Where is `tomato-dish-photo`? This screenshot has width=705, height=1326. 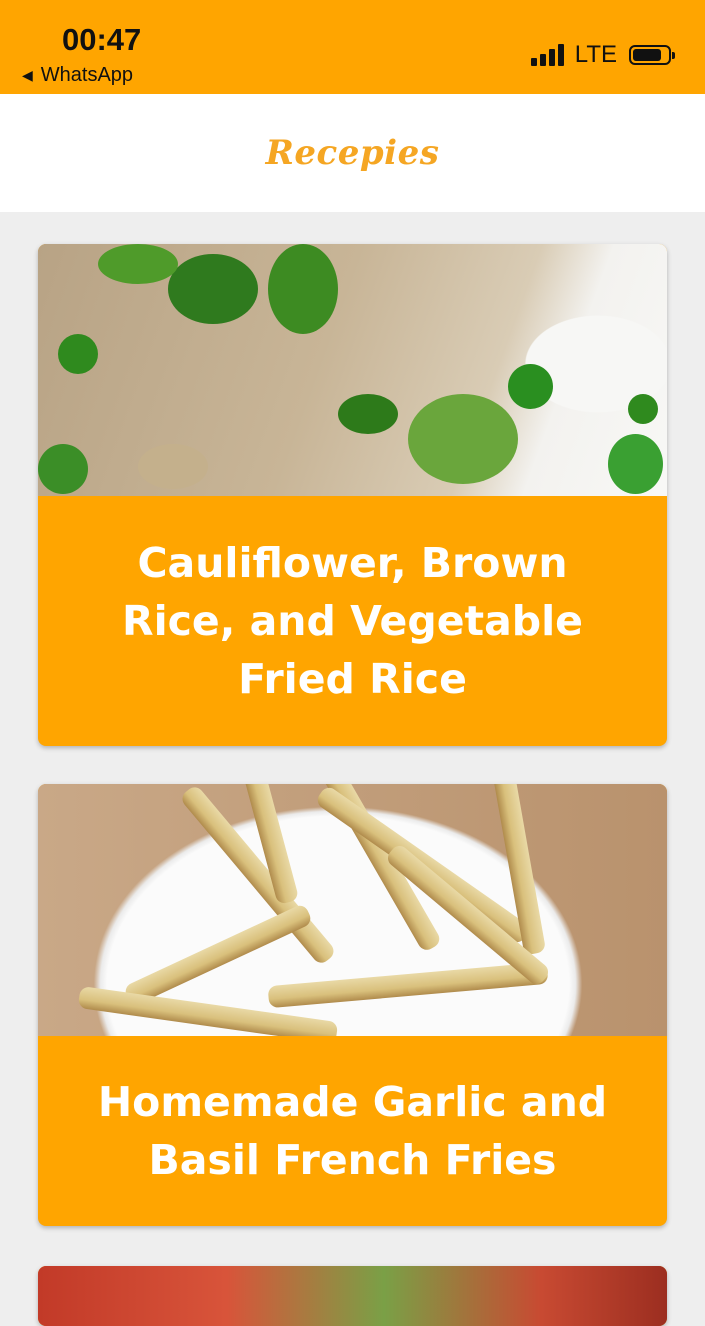 tomato-dish-photo is located at coordinates (352, 1296).